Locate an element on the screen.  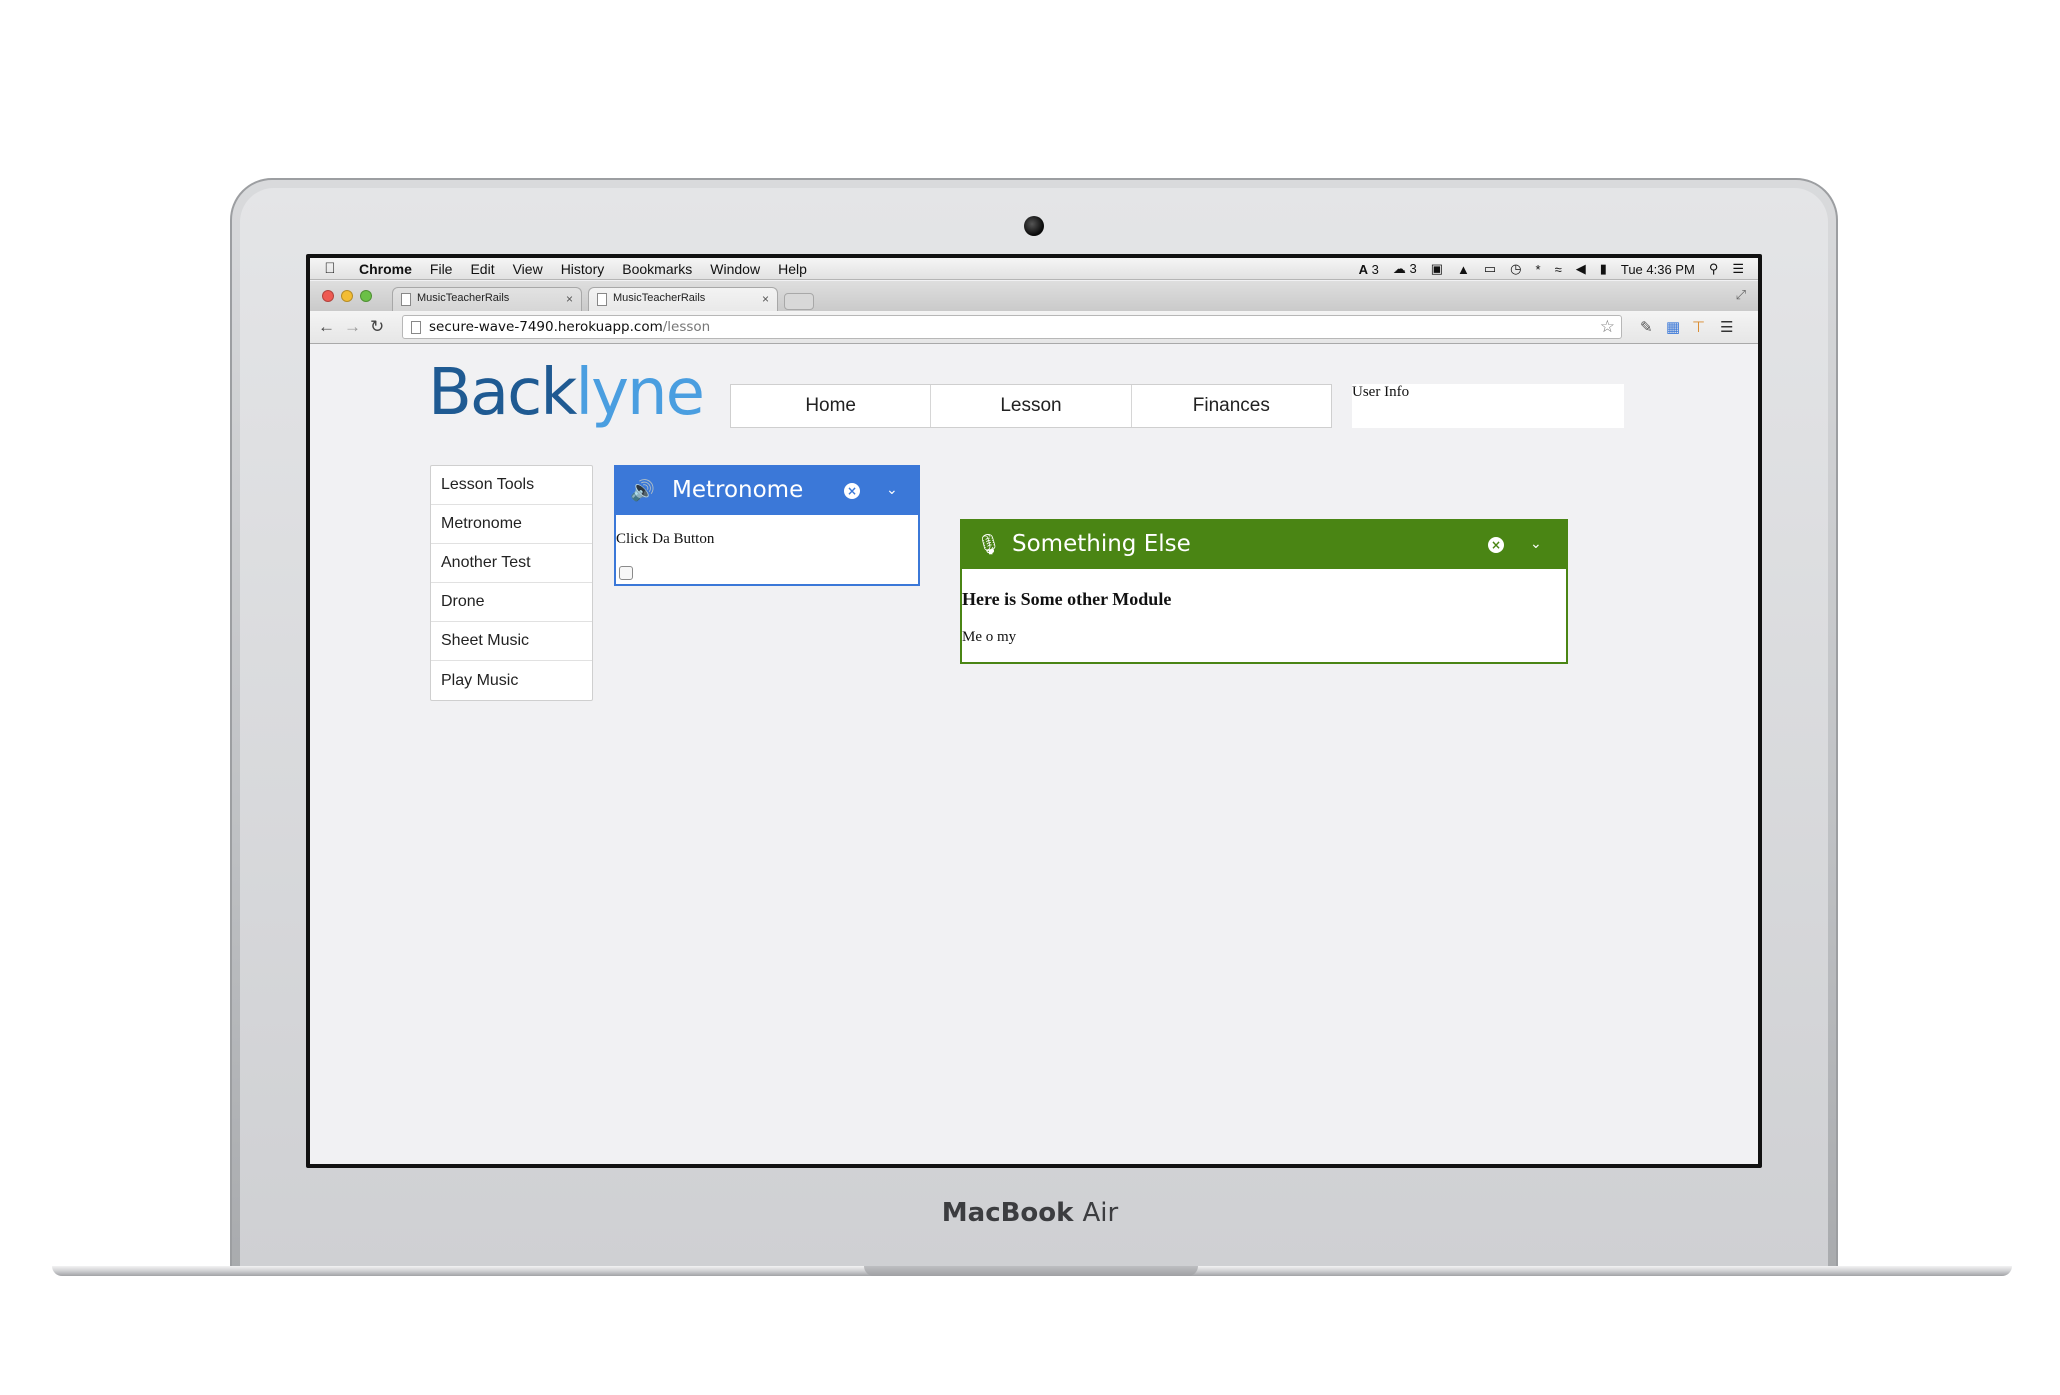
something-else-heading: Here is Some other Module is located at coordinates (1067, 599).